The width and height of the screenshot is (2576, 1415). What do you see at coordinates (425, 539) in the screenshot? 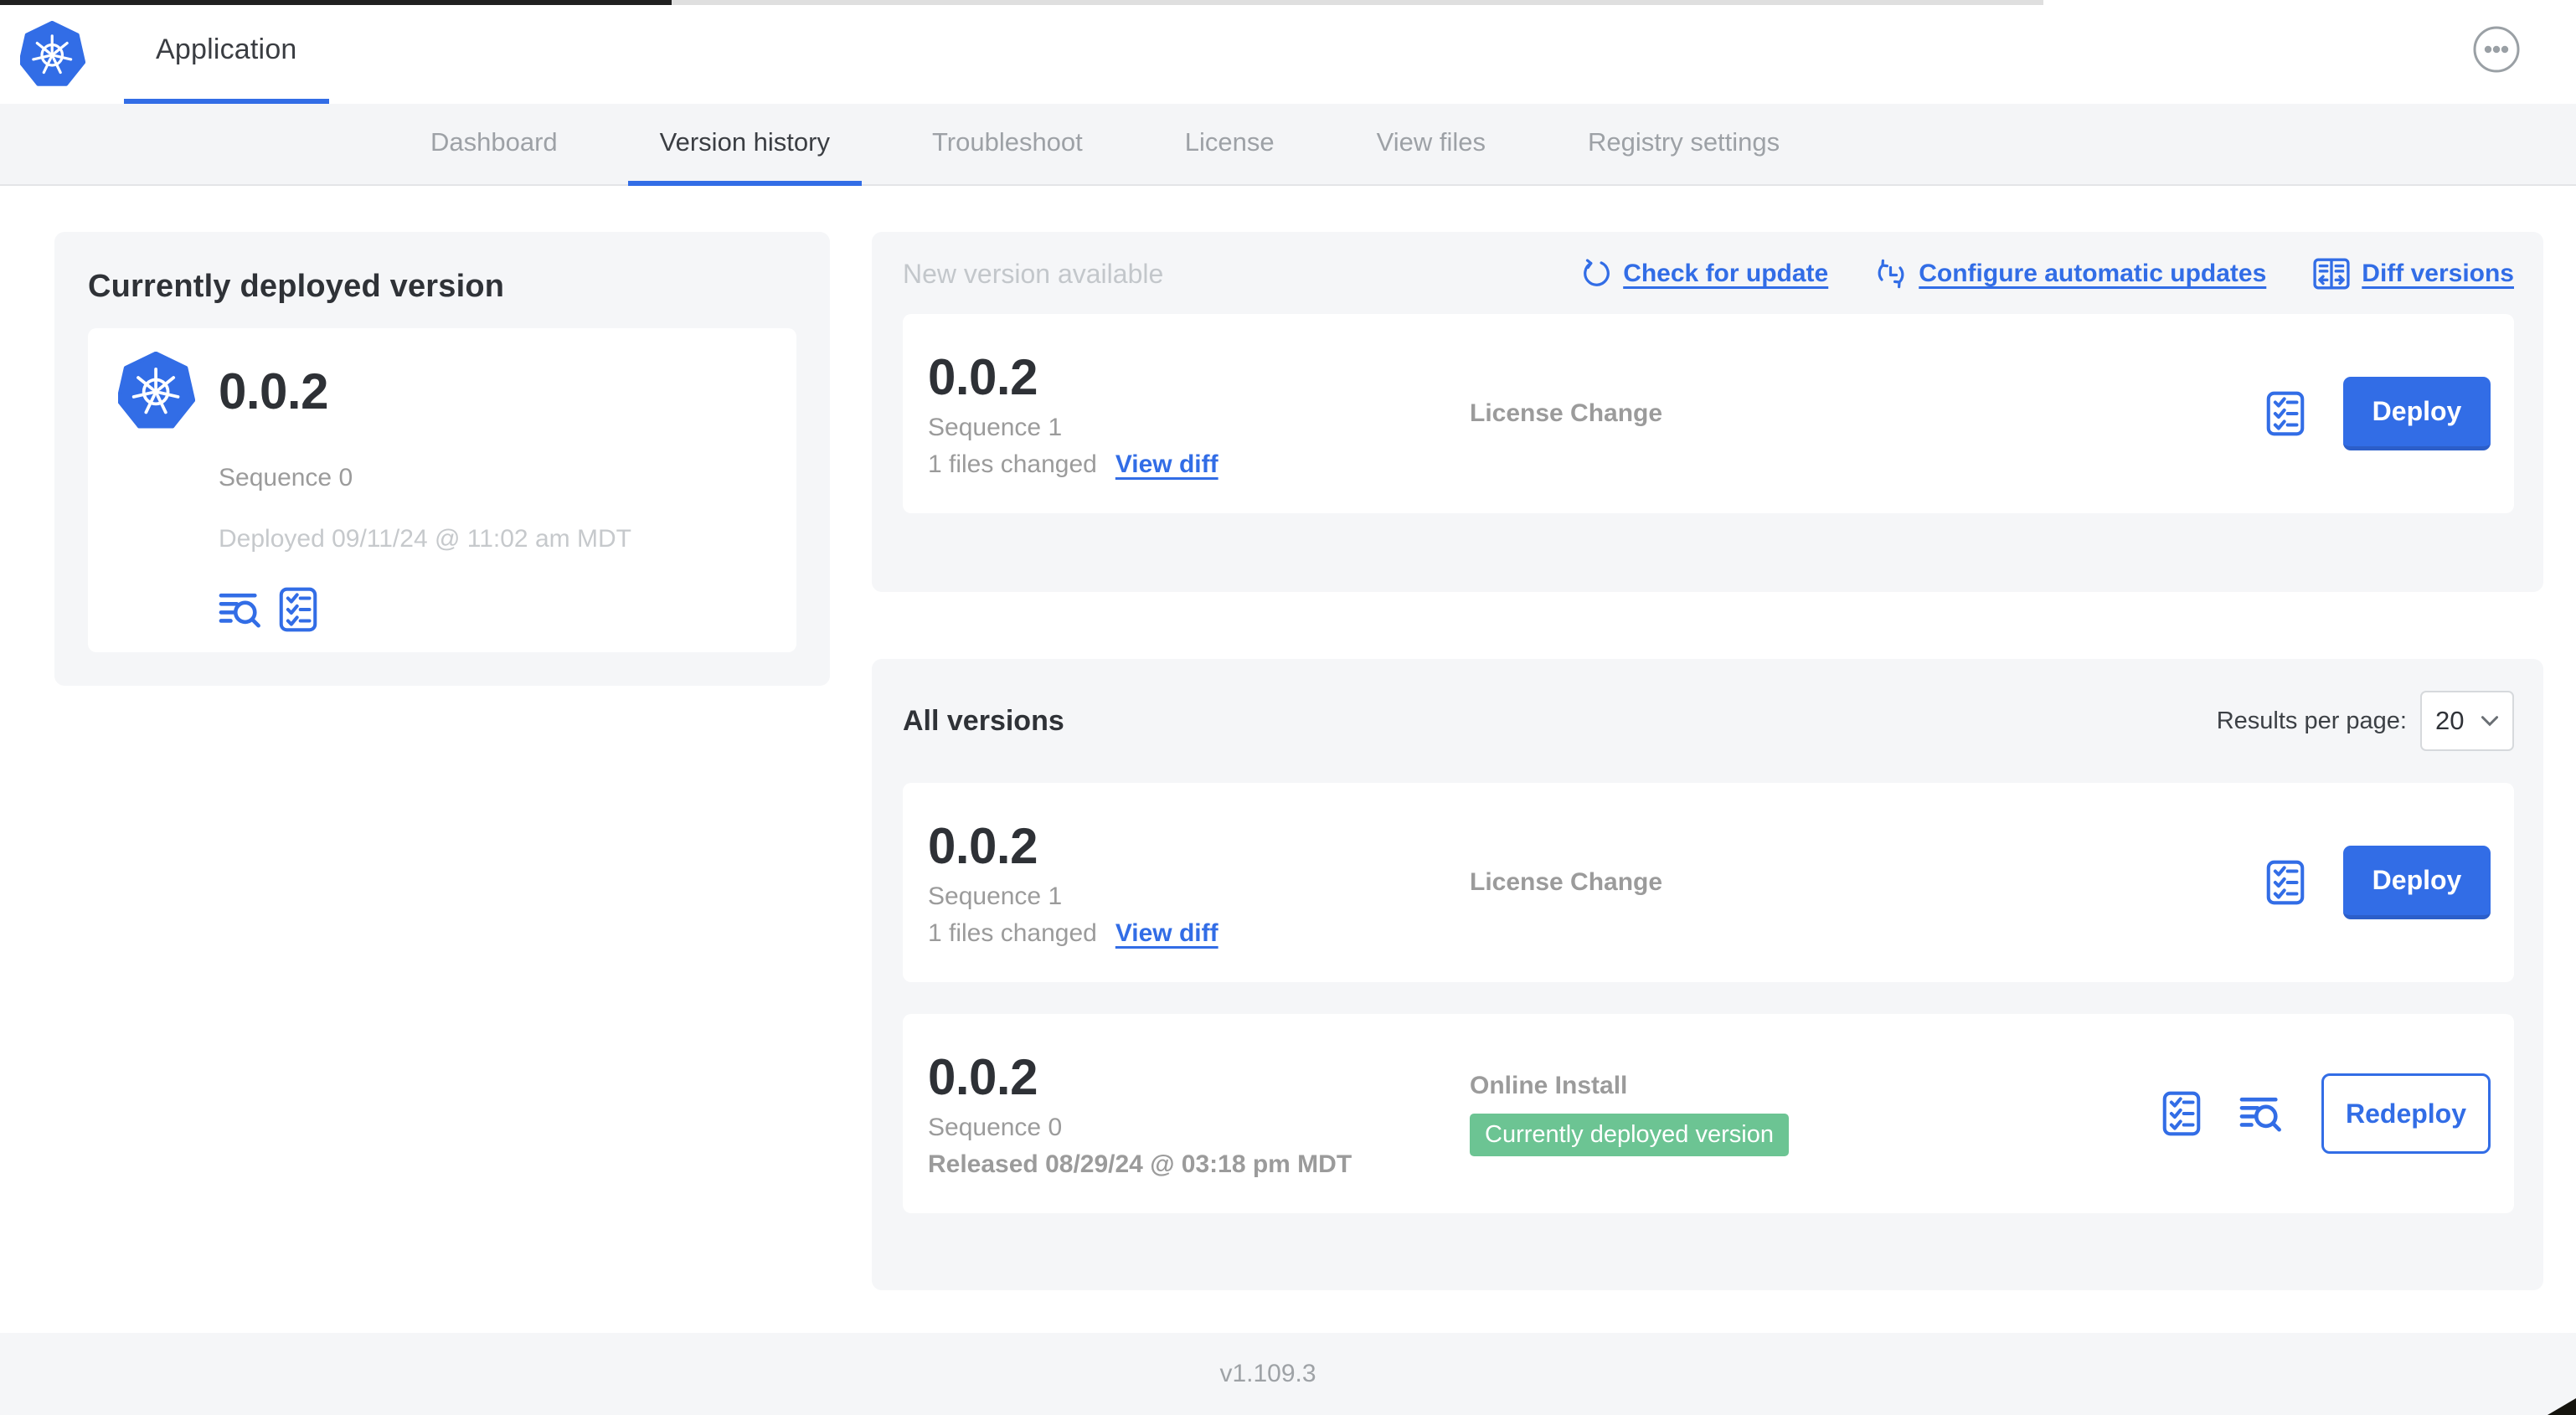
I see `deployed-timestamp: Deployed 09/11/24 @ 11:02 am MDT` at bounding box center [425, 539].